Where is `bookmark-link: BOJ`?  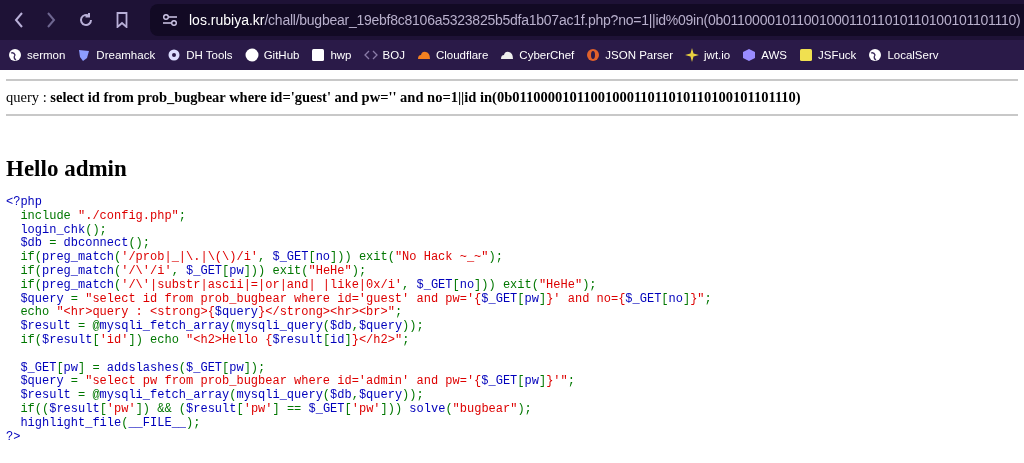
bookmark-link: BOJ is located at coordinates (384, 55).